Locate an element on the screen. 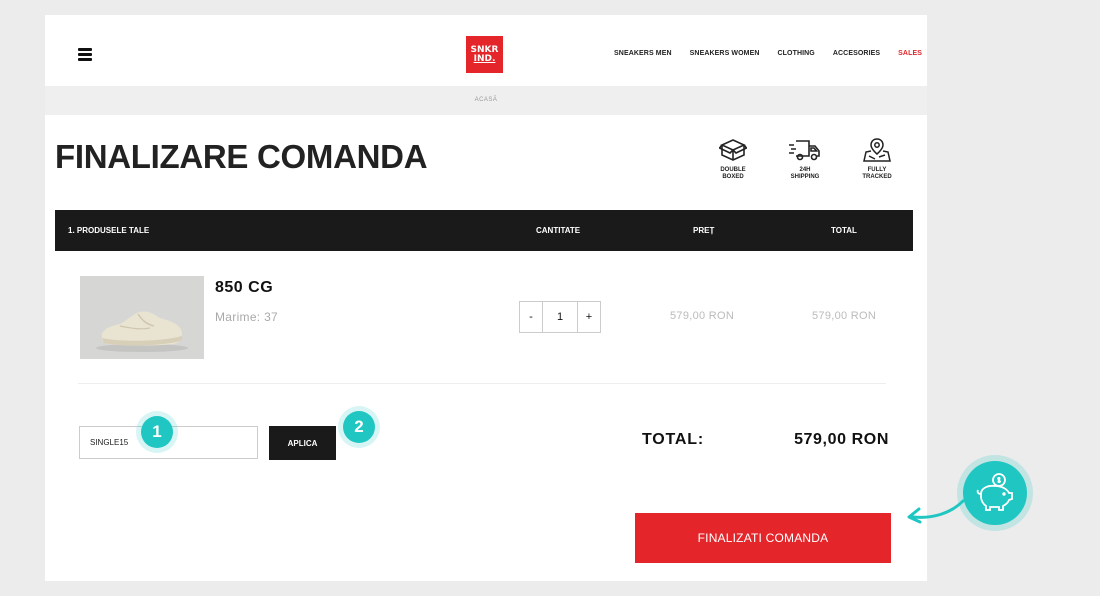  site-logo: SNKR IND. is located at coordinates (484, 54).